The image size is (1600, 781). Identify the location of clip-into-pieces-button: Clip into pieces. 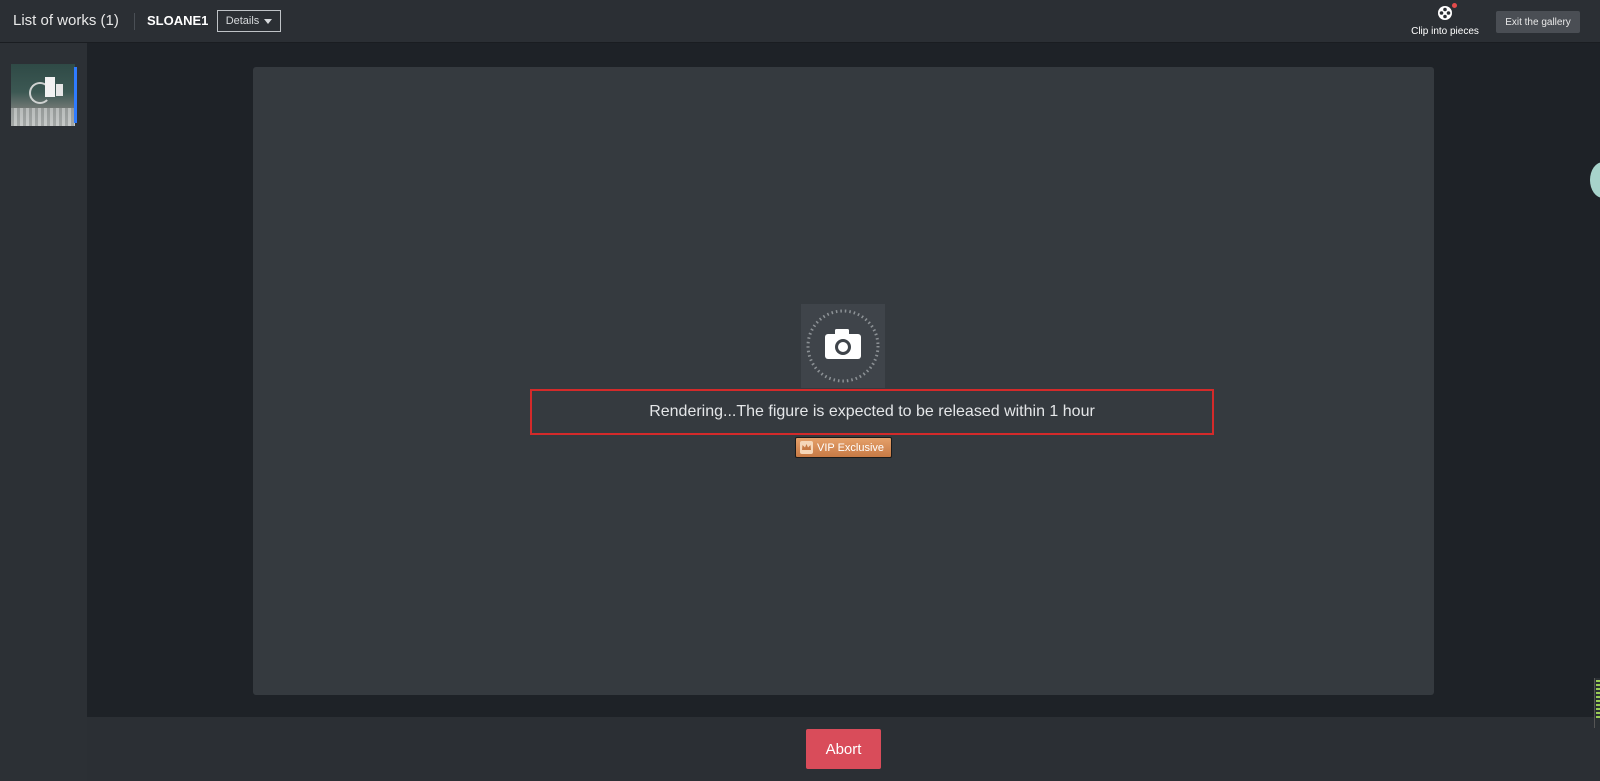
(1445, 21).